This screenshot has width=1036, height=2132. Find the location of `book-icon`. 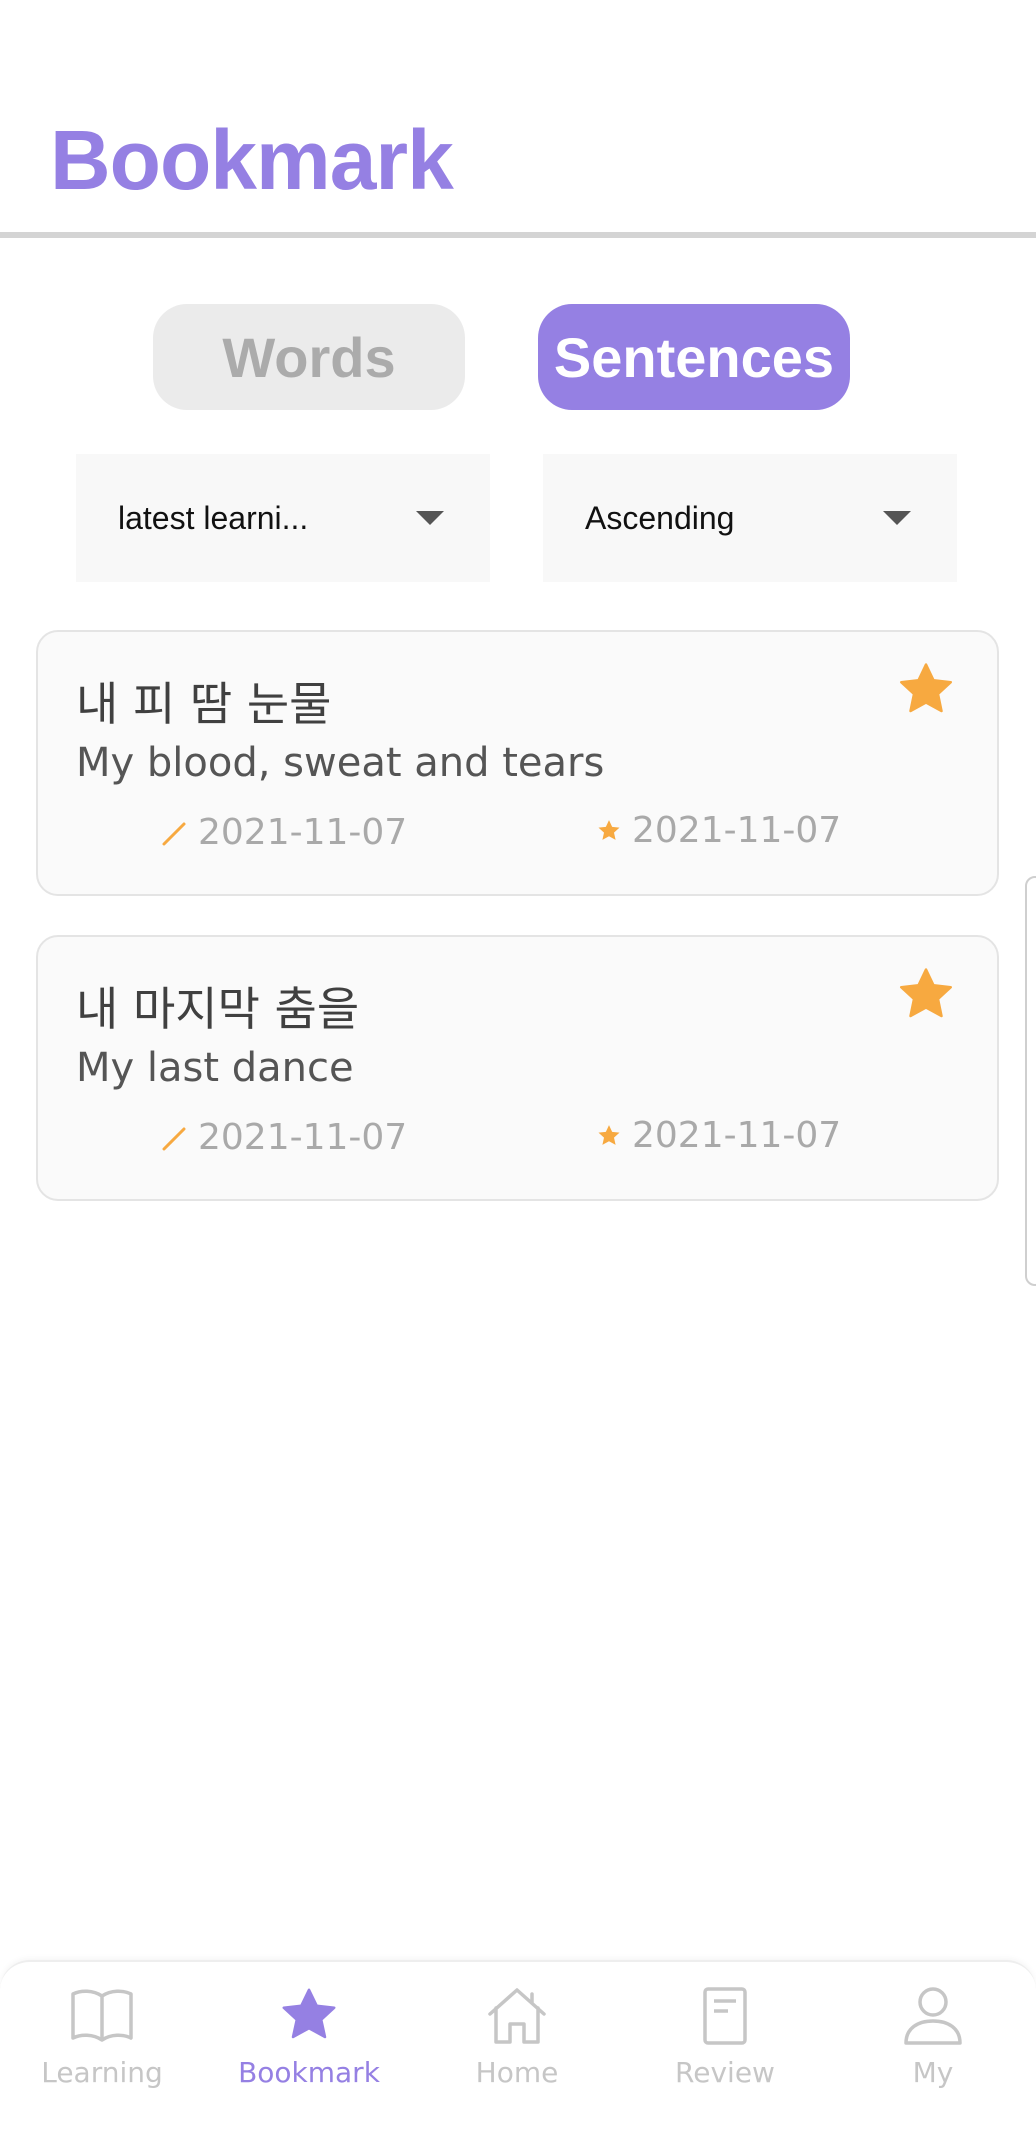

book-icon is located at coordinates (102, 2015).